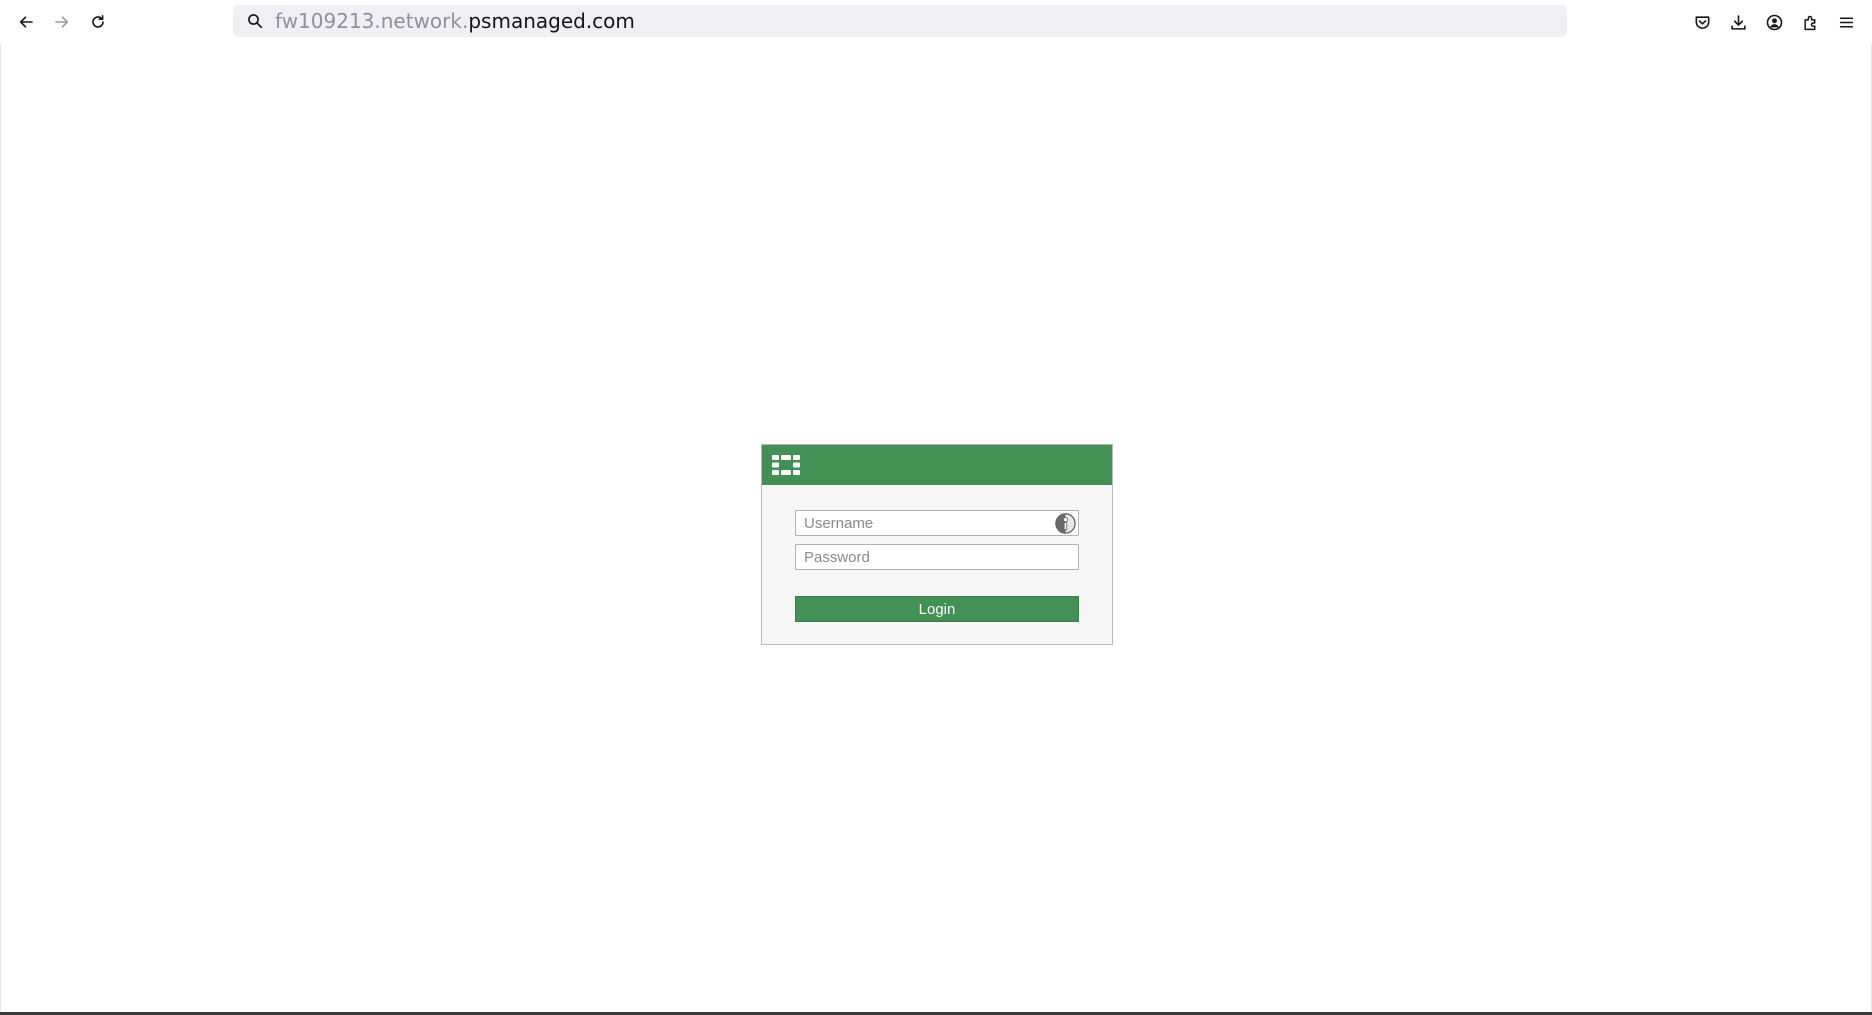 This screenshot has height=1015, width=1872. I want to click on reload-button, so click(98, 22).